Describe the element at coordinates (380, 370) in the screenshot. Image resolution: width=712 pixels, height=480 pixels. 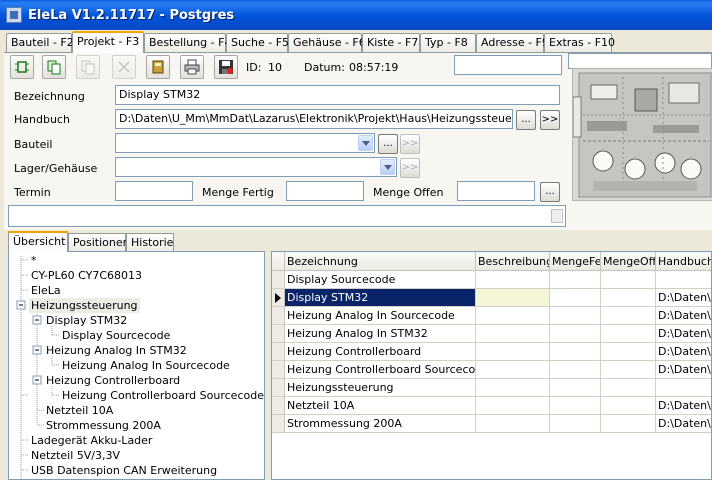
I see `table-cell: Heizung Controllerboard Sourcecode` at that location.